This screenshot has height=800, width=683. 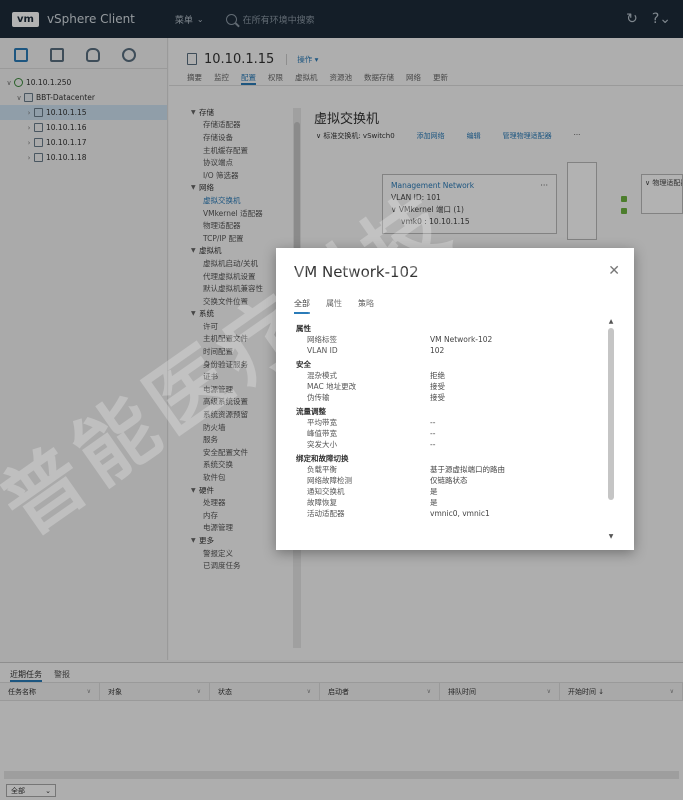 I want to click on property-key: MAC 地址更改, so click(x=332, y=386).